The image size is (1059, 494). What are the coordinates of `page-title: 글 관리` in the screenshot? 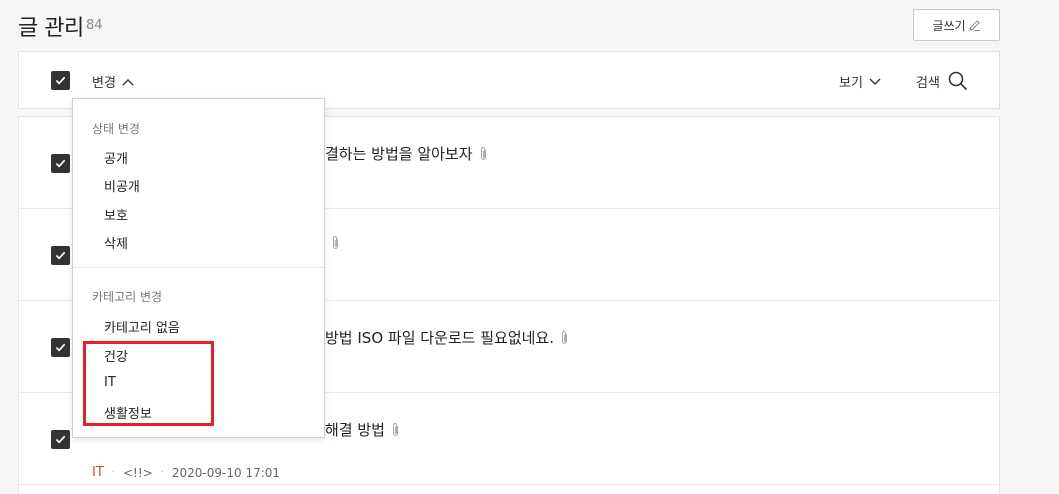 It's located at (51, 28).